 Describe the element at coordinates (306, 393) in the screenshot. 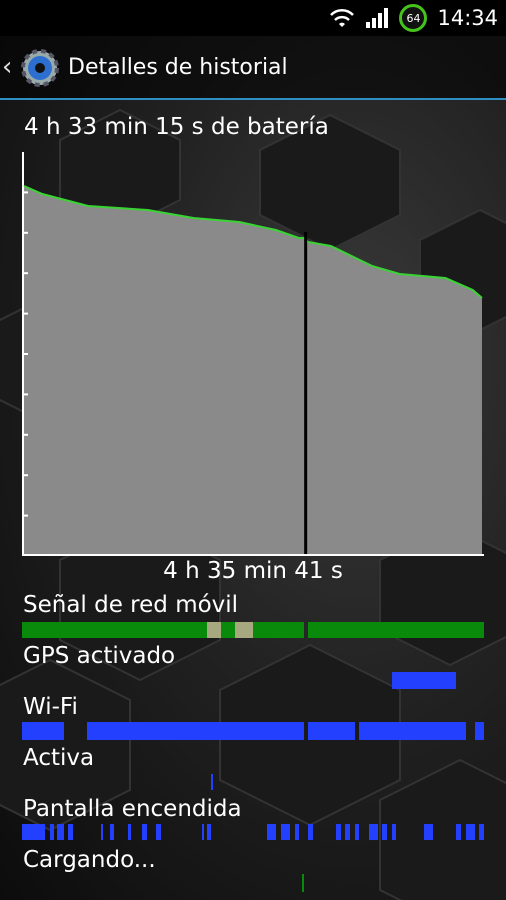

I see `data-gap-marker` at that location.